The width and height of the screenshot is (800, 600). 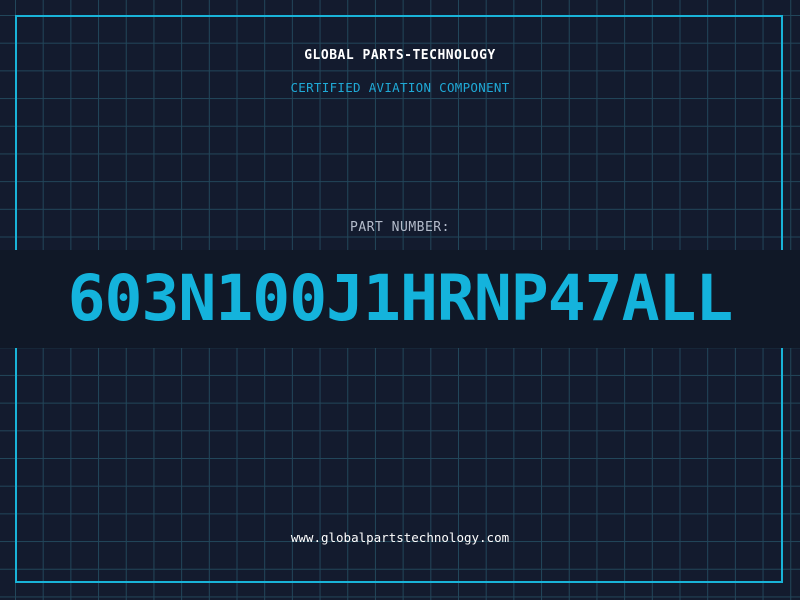 I want to click on part-number-value: 603N100J1HRNP47ALL, so click(x=400, y=298).